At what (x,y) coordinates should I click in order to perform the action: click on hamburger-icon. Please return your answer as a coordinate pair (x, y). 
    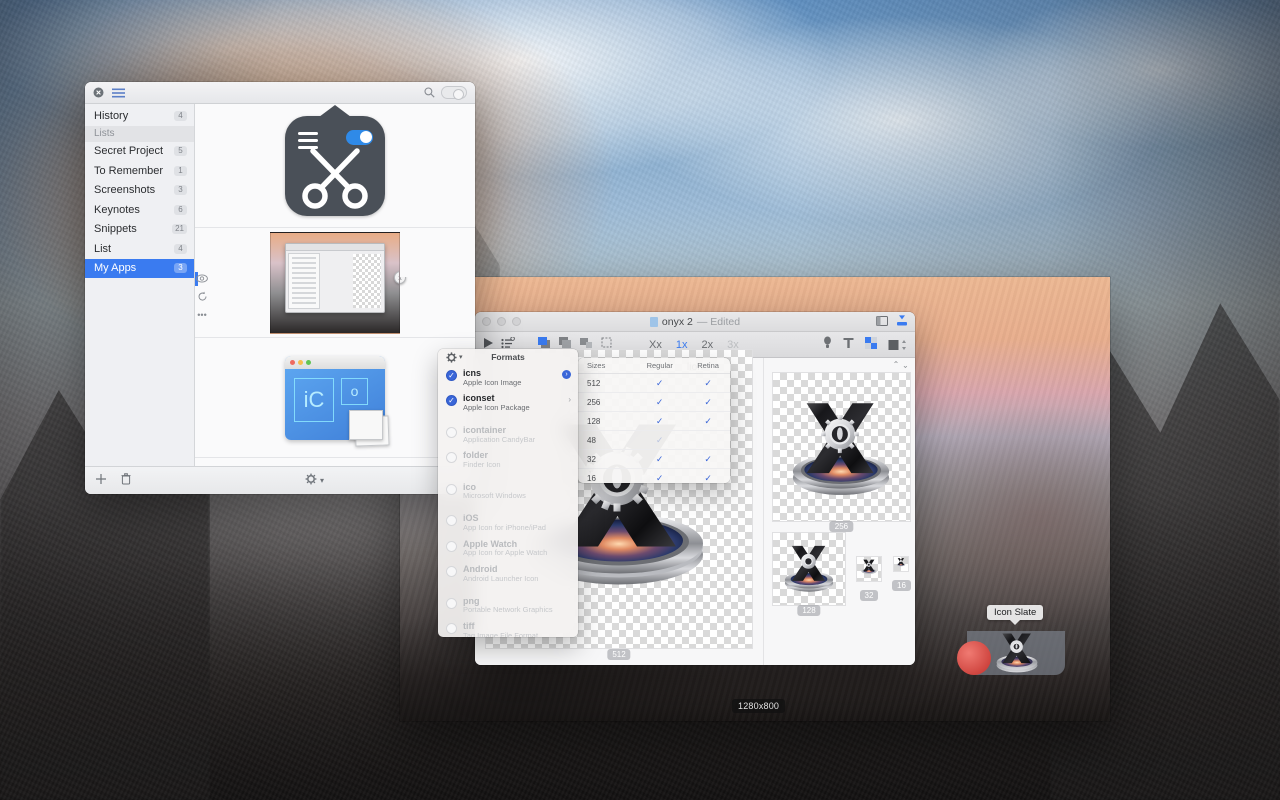
    Looking at the image, I should click on (118, 93).